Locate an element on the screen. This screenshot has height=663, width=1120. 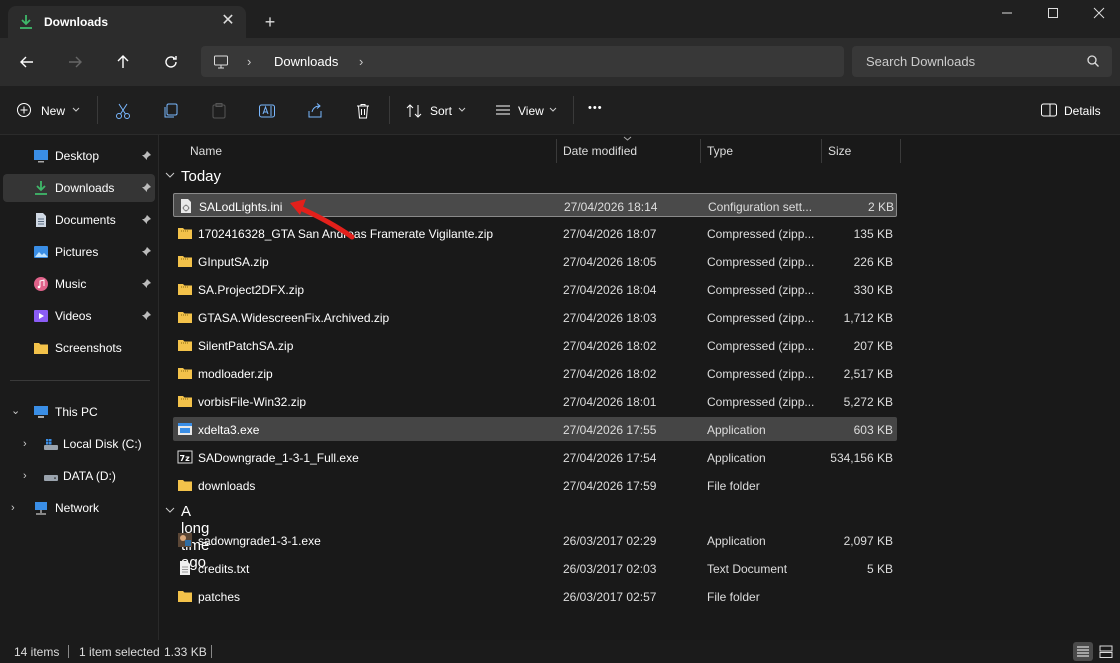
breadcrumb-downloads: Downloads is located at coordinates (306, 61).